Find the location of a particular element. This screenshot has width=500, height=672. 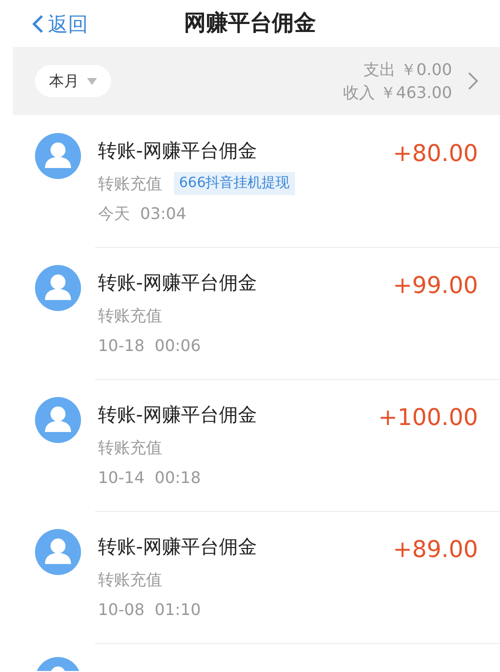

record-time: 10-18 00:06 is located at coordinates (150, 345).